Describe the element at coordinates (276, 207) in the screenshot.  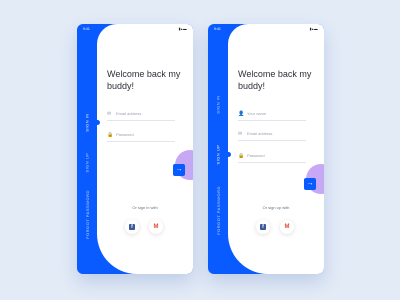
I see `social-caption: Or sign up with` at that location.